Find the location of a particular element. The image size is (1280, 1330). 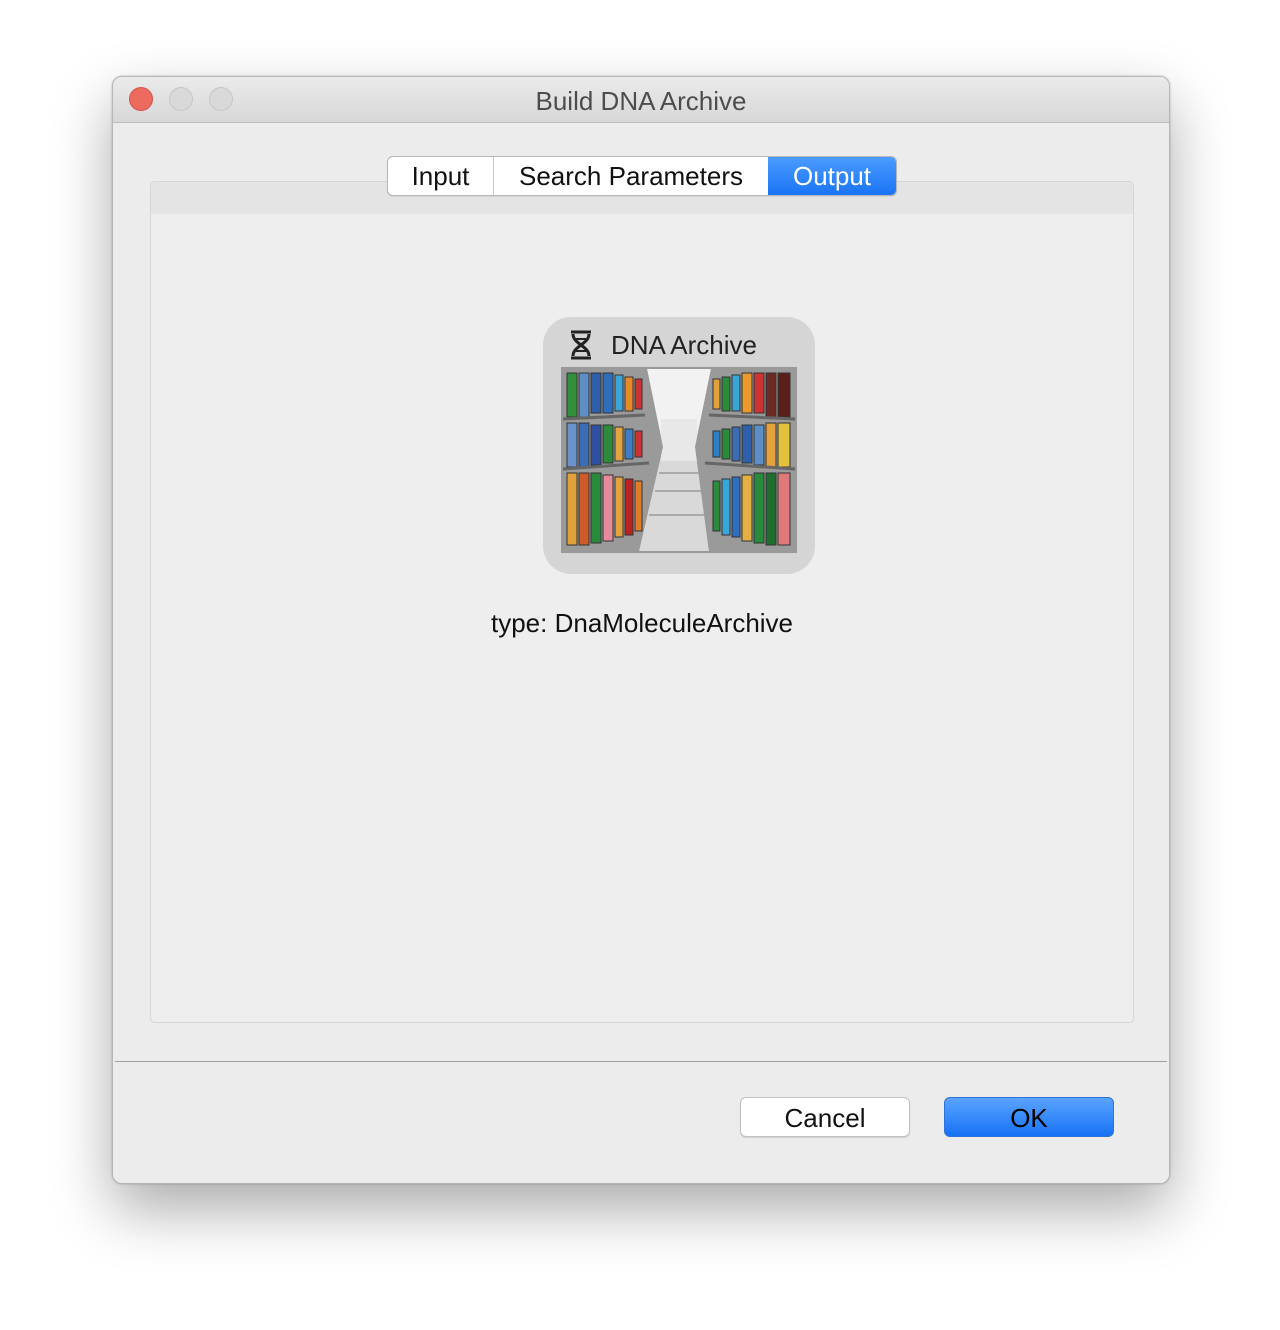

bookshelf-aisle-illustration is located at coordinates (679, 460).